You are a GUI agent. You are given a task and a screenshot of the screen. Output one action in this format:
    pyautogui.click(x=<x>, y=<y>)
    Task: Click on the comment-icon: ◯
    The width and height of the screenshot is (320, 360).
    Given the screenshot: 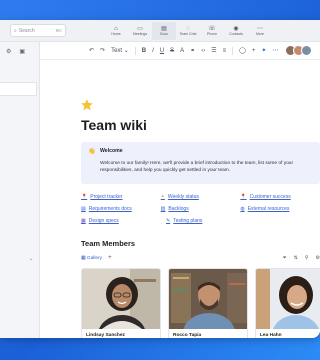 What is the action you would take?
    pyautogui.click(x=242, y=50)
    